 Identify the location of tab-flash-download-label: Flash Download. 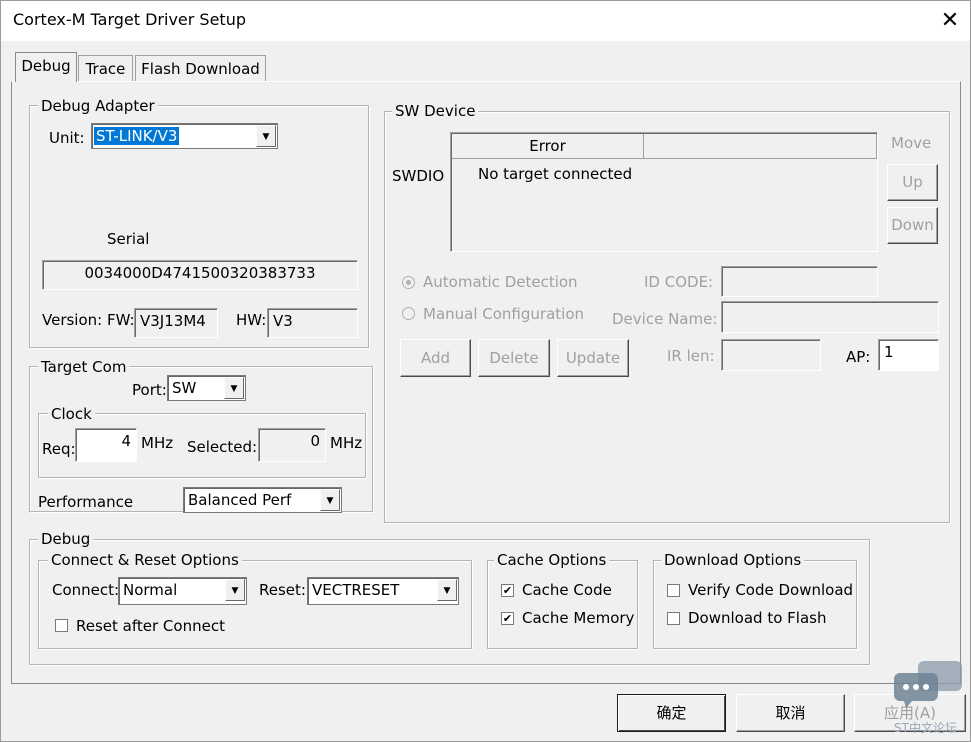
(200, 69).